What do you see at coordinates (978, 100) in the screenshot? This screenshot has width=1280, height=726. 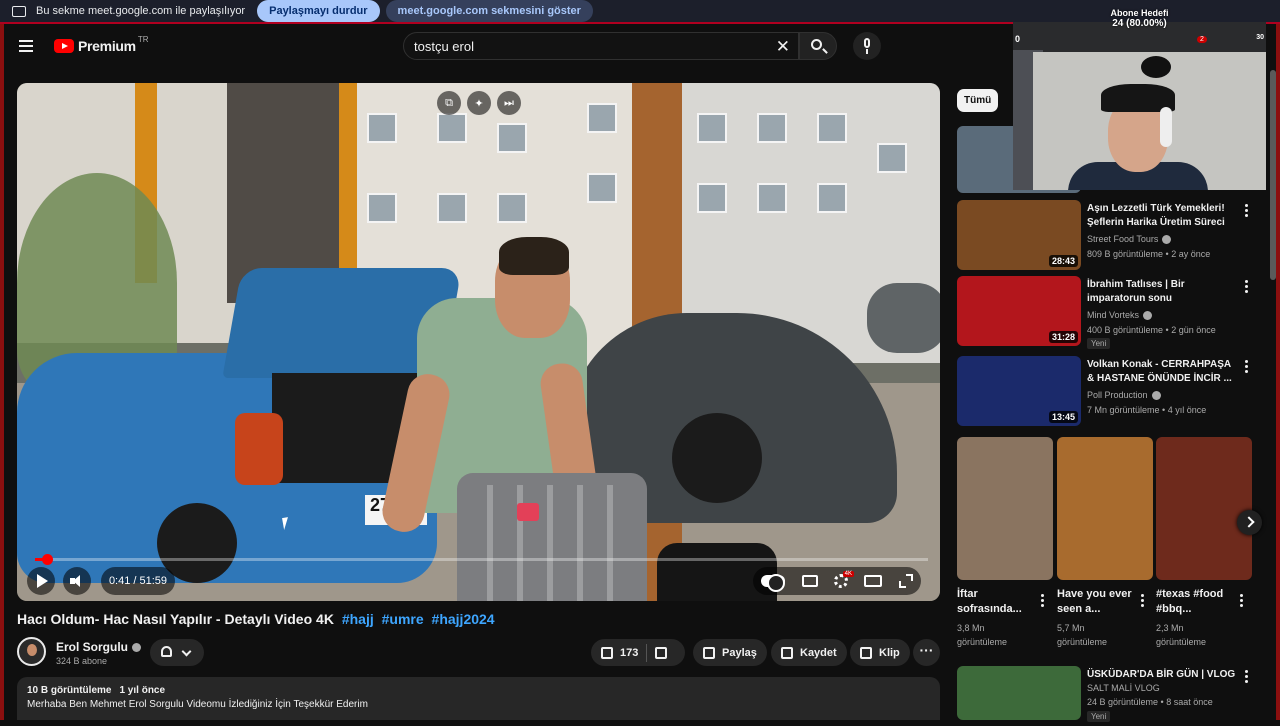 I see `filter-chip-all: Tümü` at bounding box center [978, 100].